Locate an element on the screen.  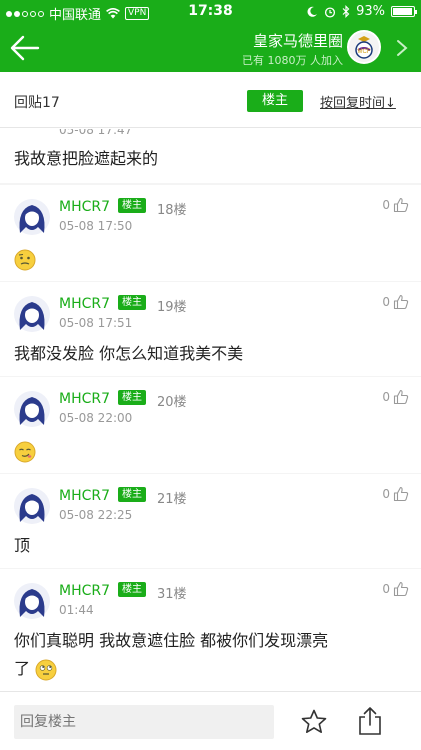
star-icon is located at coordinates (314, 722).